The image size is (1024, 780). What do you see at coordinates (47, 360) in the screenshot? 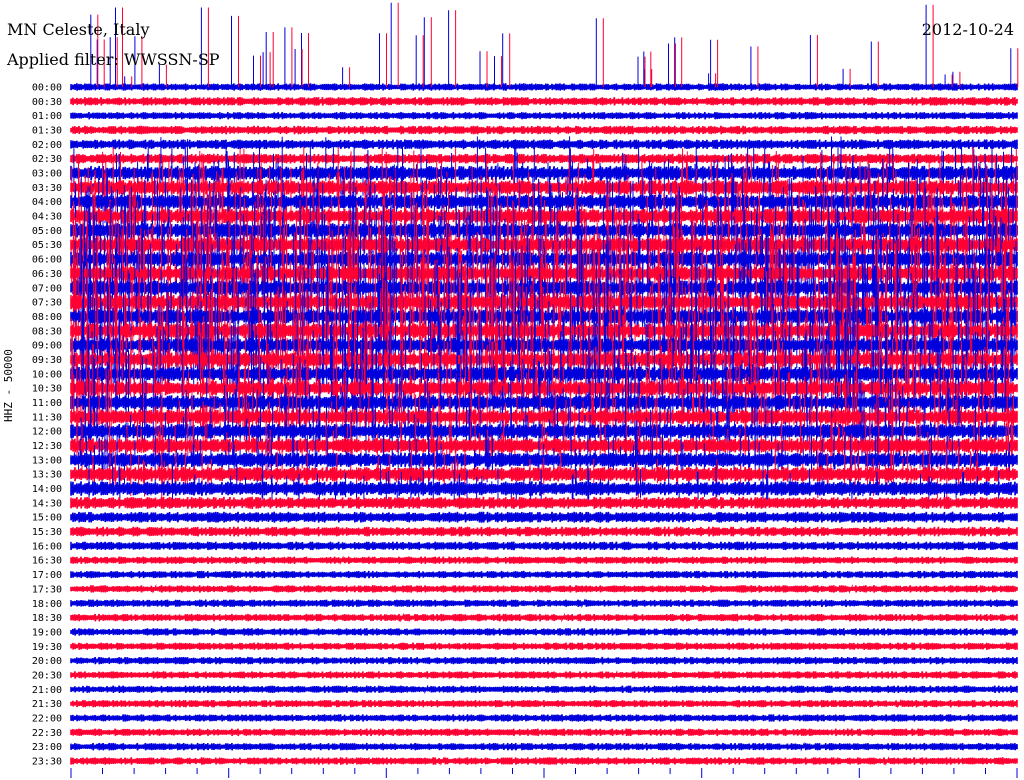
I see `row-label: 09:30` at bounding box center [47, 360].